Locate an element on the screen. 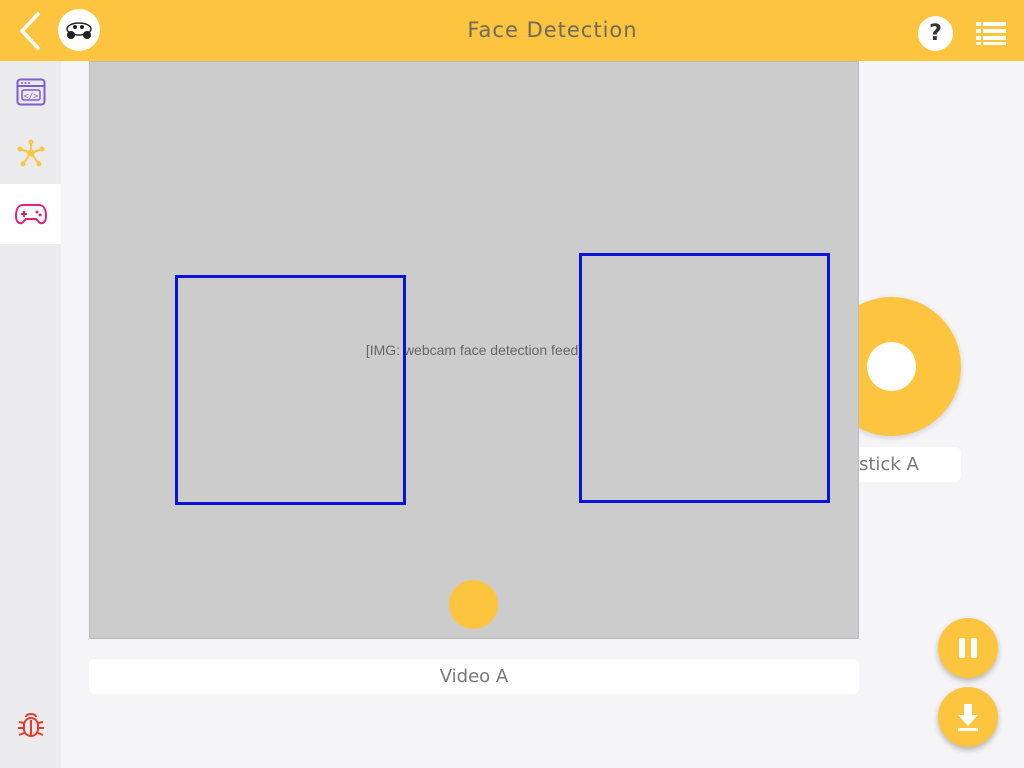 The height and width of the screenshot is (768, 1024). download-button is located at coordinates (968, 717).